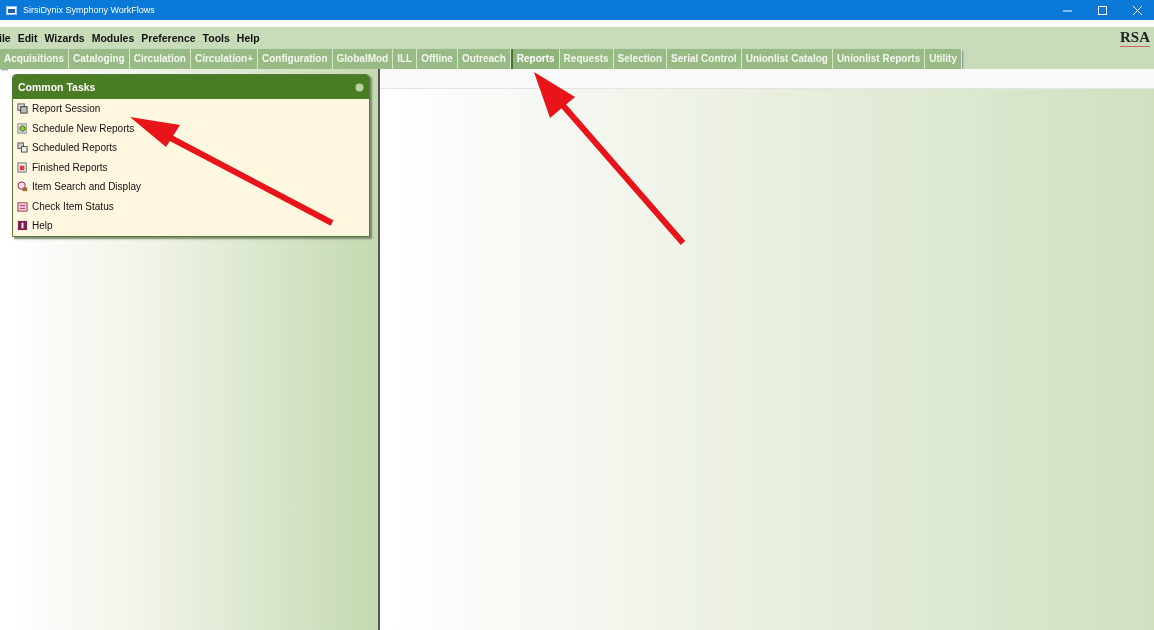  What do you see at coordinates (879, 58) in the screenshot?
I see `module-tab: Unionlist Reports` at bounding box center [879, 58].